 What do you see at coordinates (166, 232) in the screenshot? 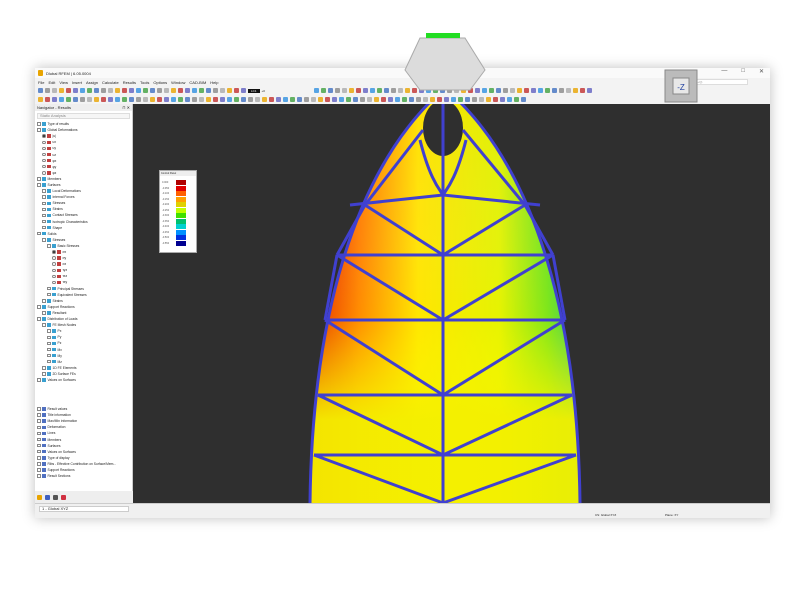
I see `legend-value: -0.450` at bounding box center [166, 232].